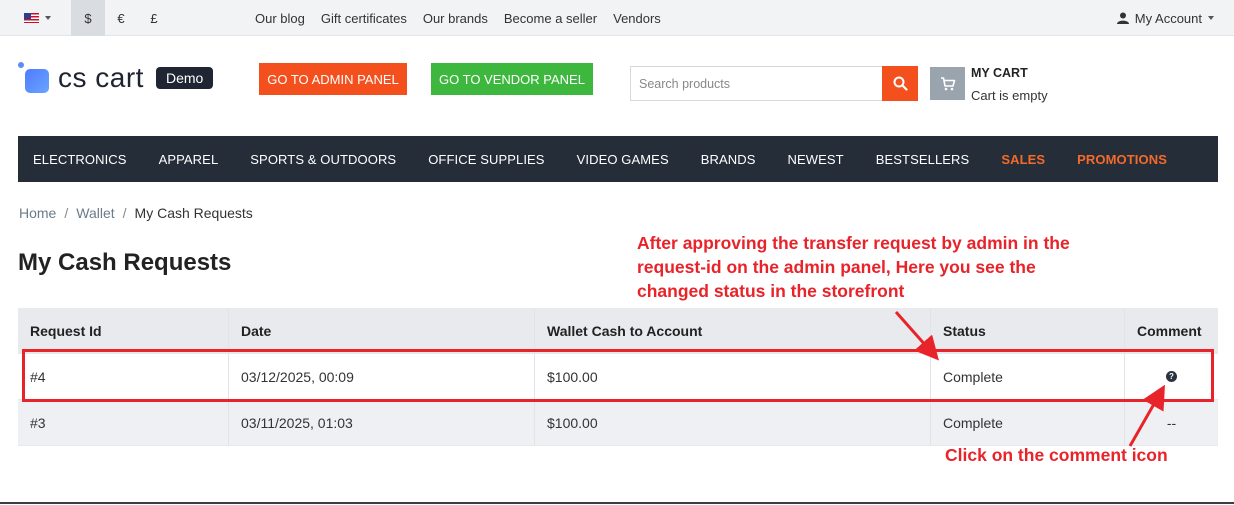 Image resolution: width=1234 pixels, height=505 pixels. Describe the element at coordinates (189, 159) in the screenshot. I see `nav-apparel: APPAREL` at that location.